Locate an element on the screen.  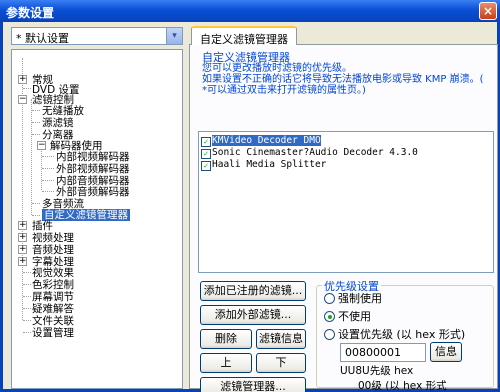
filter-item: ✓ KMVideo Decoder DMO is located at coordinates (261, 141).